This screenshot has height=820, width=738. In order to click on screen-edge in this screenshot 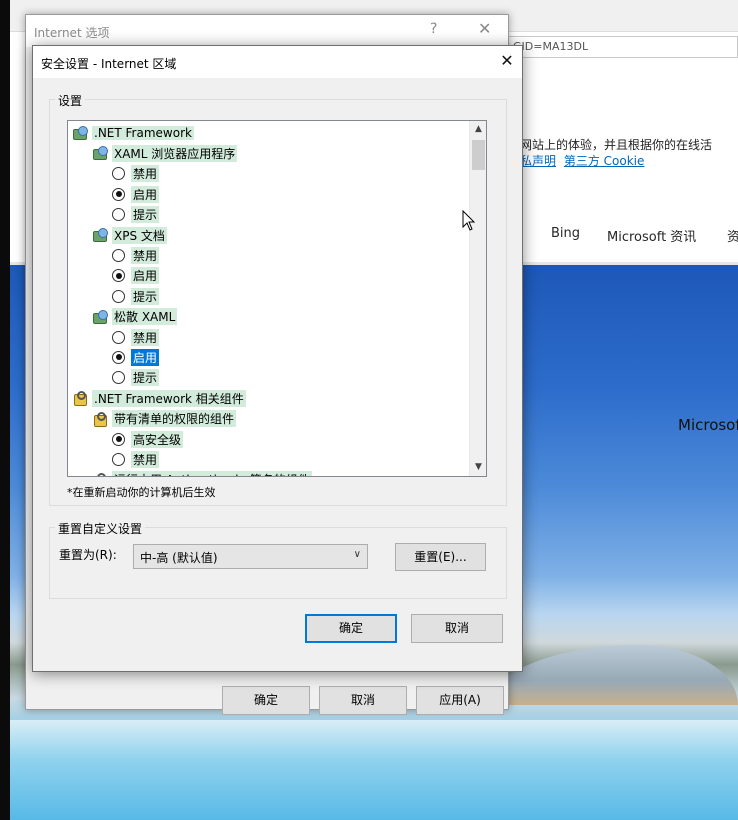, I will do `click(5, 410)`.